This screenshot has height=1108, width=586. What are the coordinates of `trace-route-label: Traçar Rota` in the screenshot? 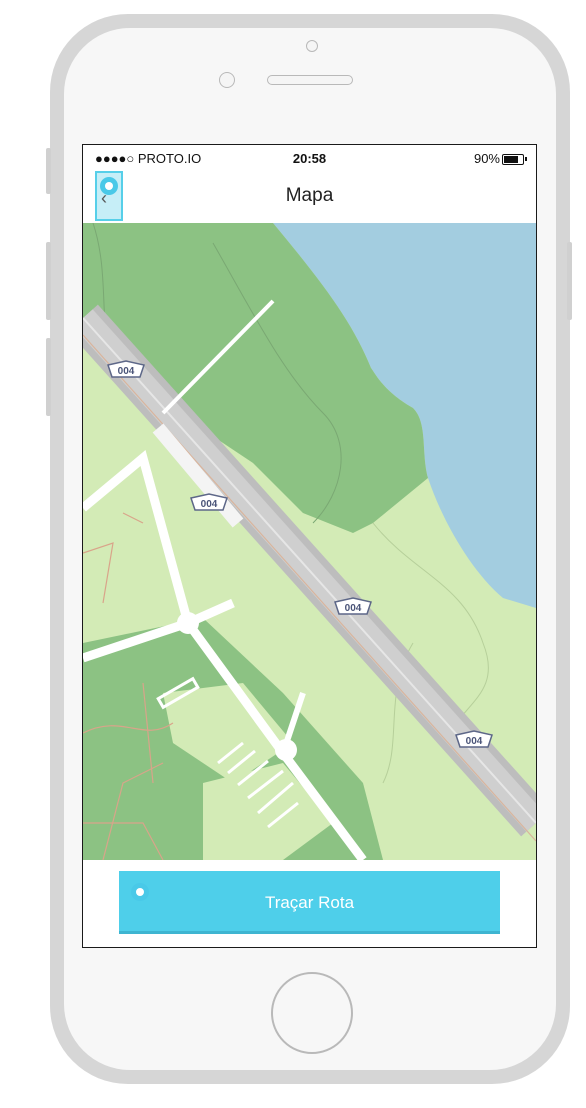 It's located at (309, 902).